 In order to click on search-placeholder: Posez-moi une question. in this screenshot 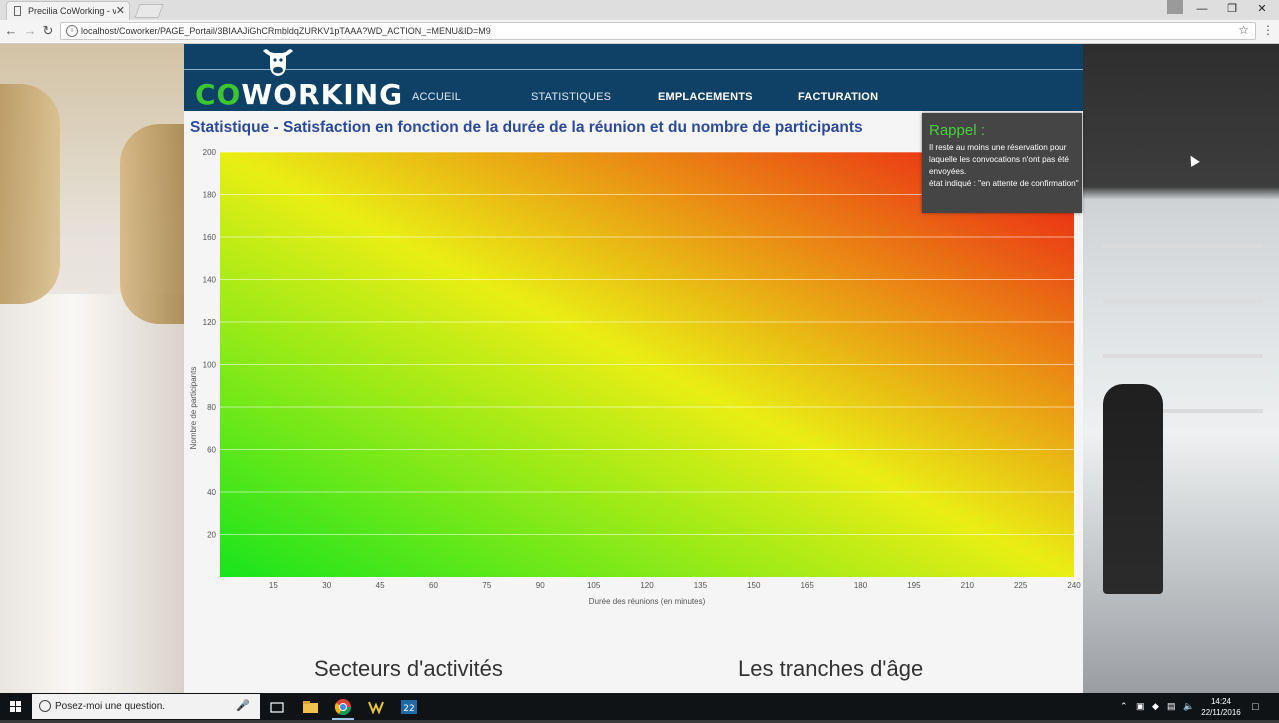, I will do `click(110, 706)`.